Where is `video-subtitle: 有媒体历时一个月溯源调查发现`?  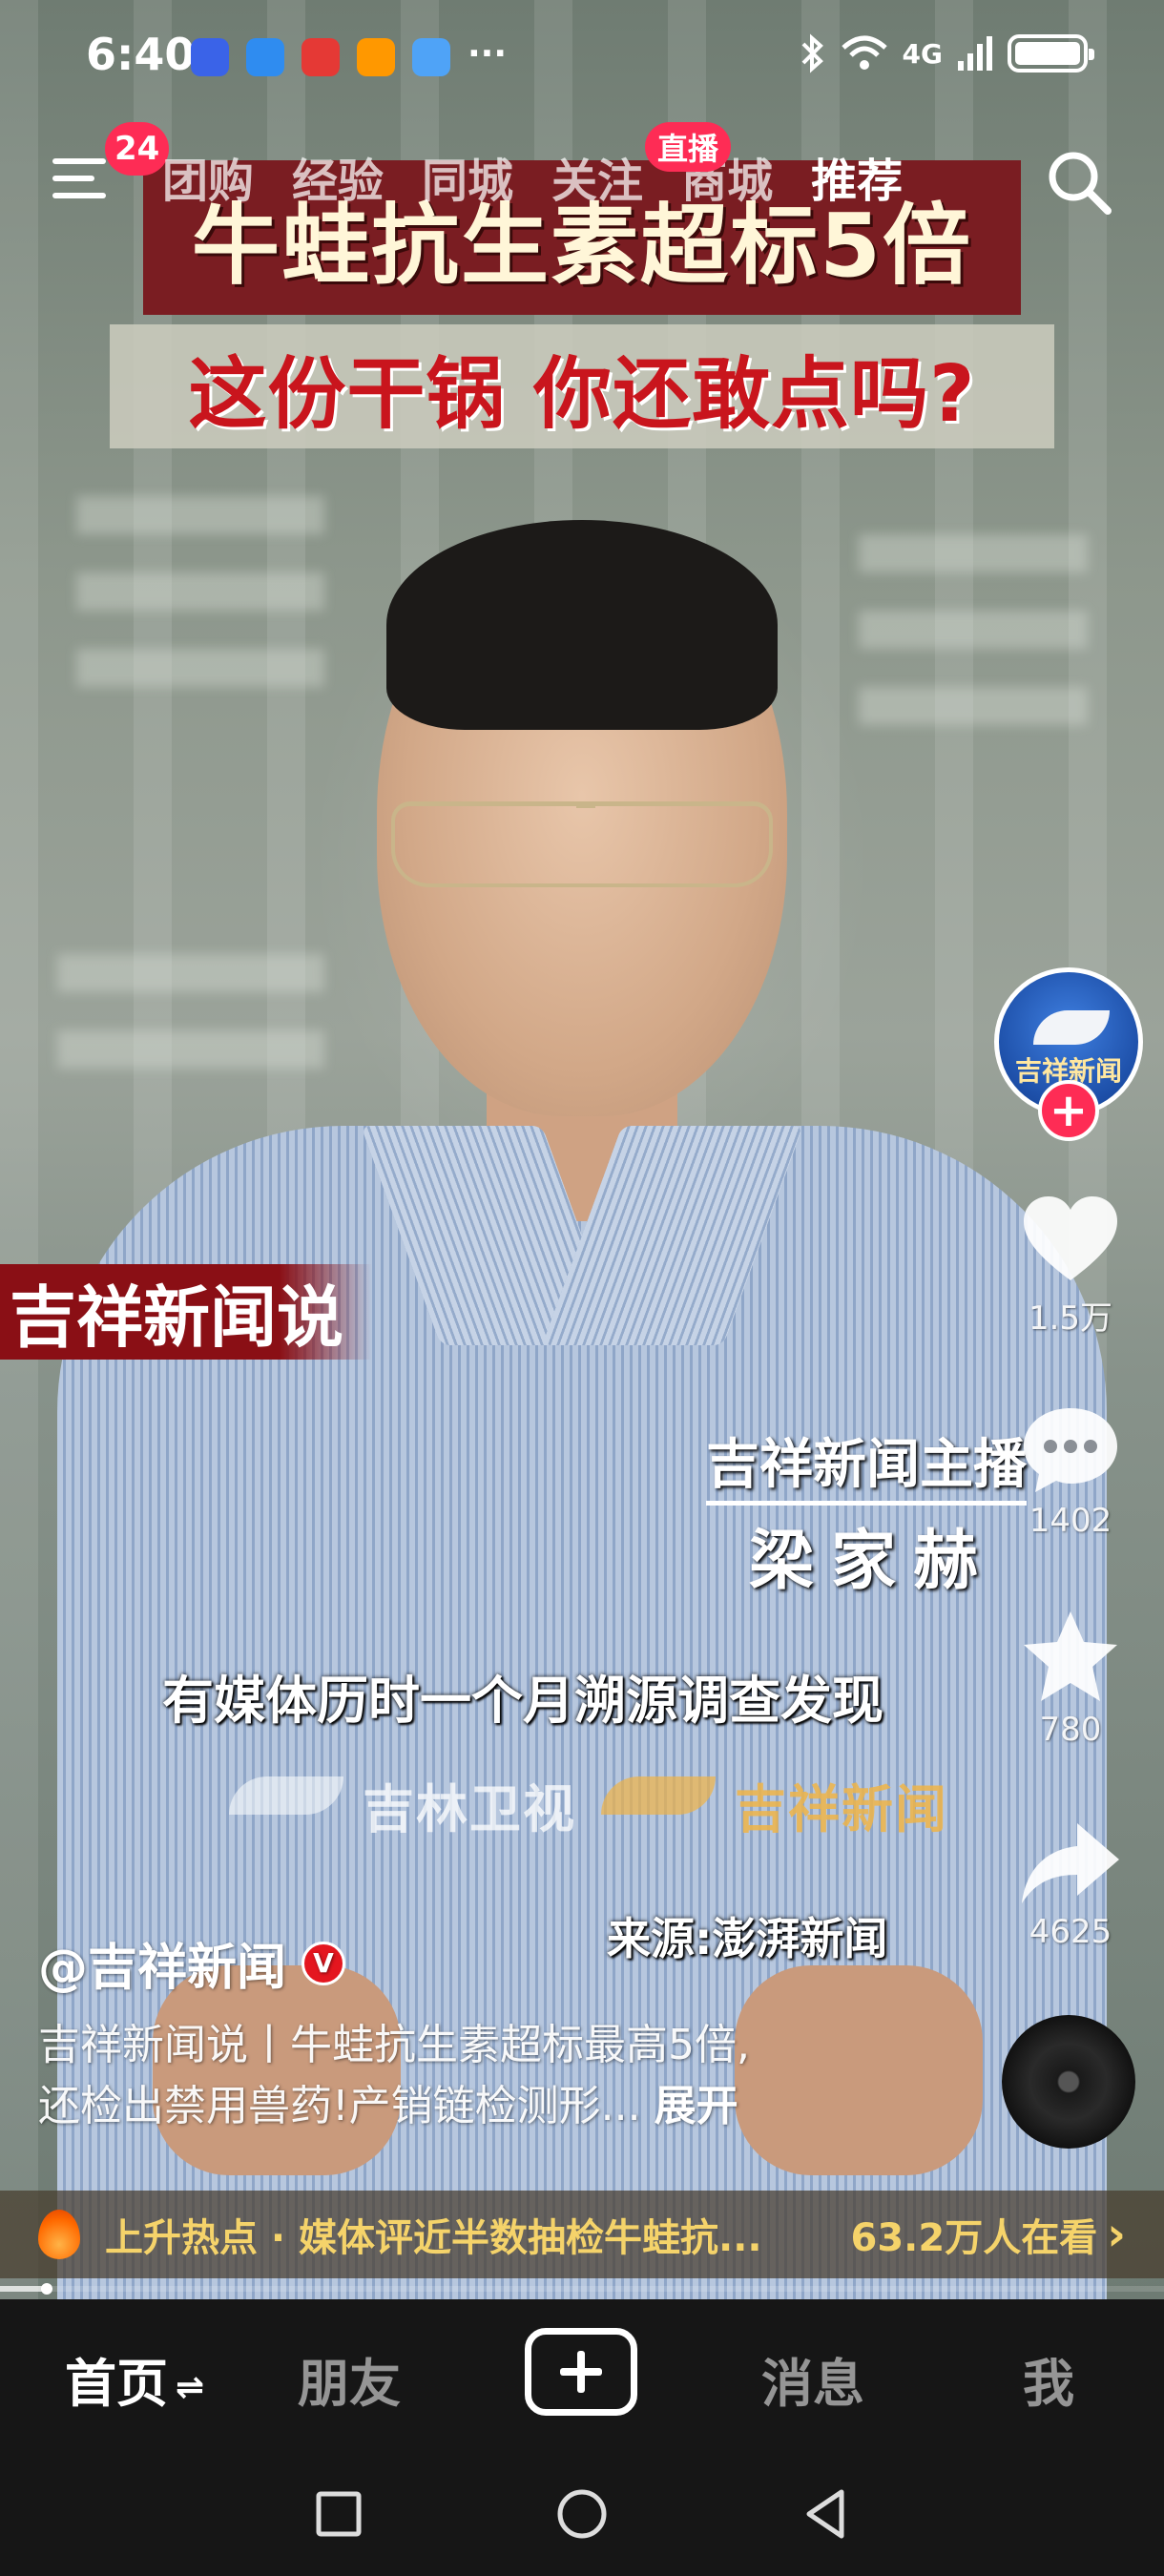 video-subtitle: 有媒体历时一个月溯源调查发现 is located at coordinates (522, 1701).